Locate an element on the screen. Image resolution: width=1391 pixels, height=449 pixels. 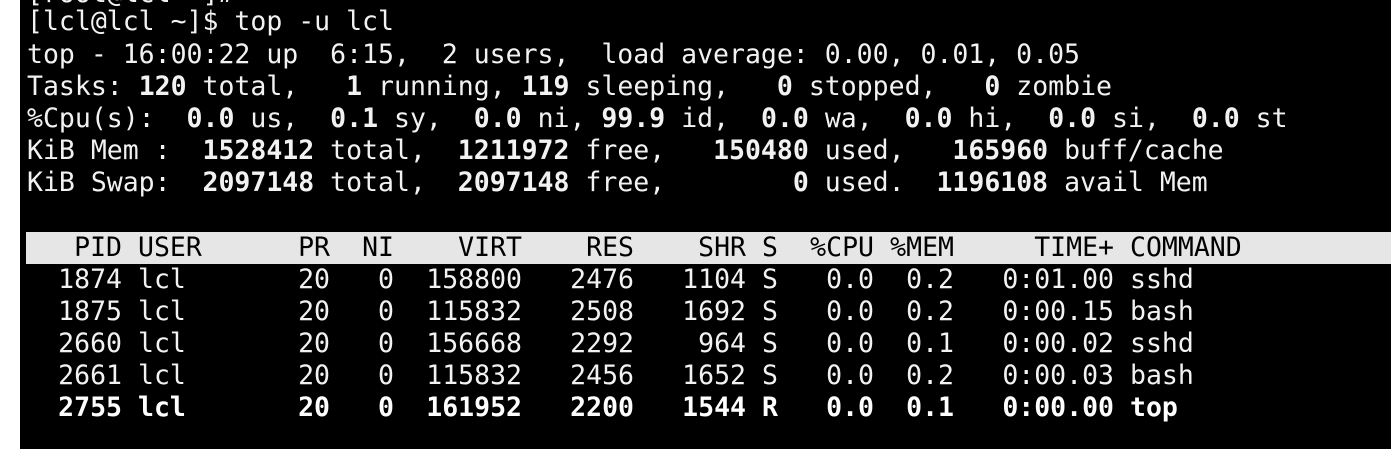
tasks-zombie: 0 is located at coordinates (992, 86).